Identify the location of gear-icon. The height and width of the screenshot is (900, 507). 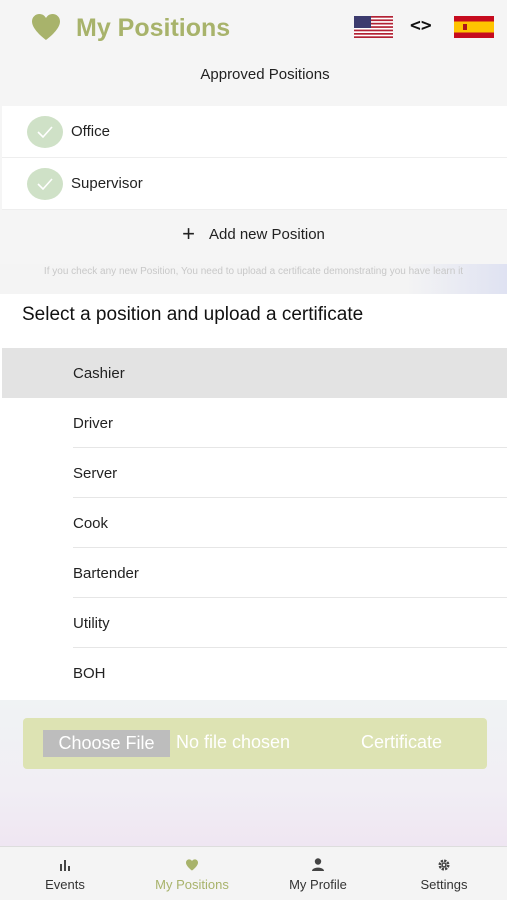
(444, 865).